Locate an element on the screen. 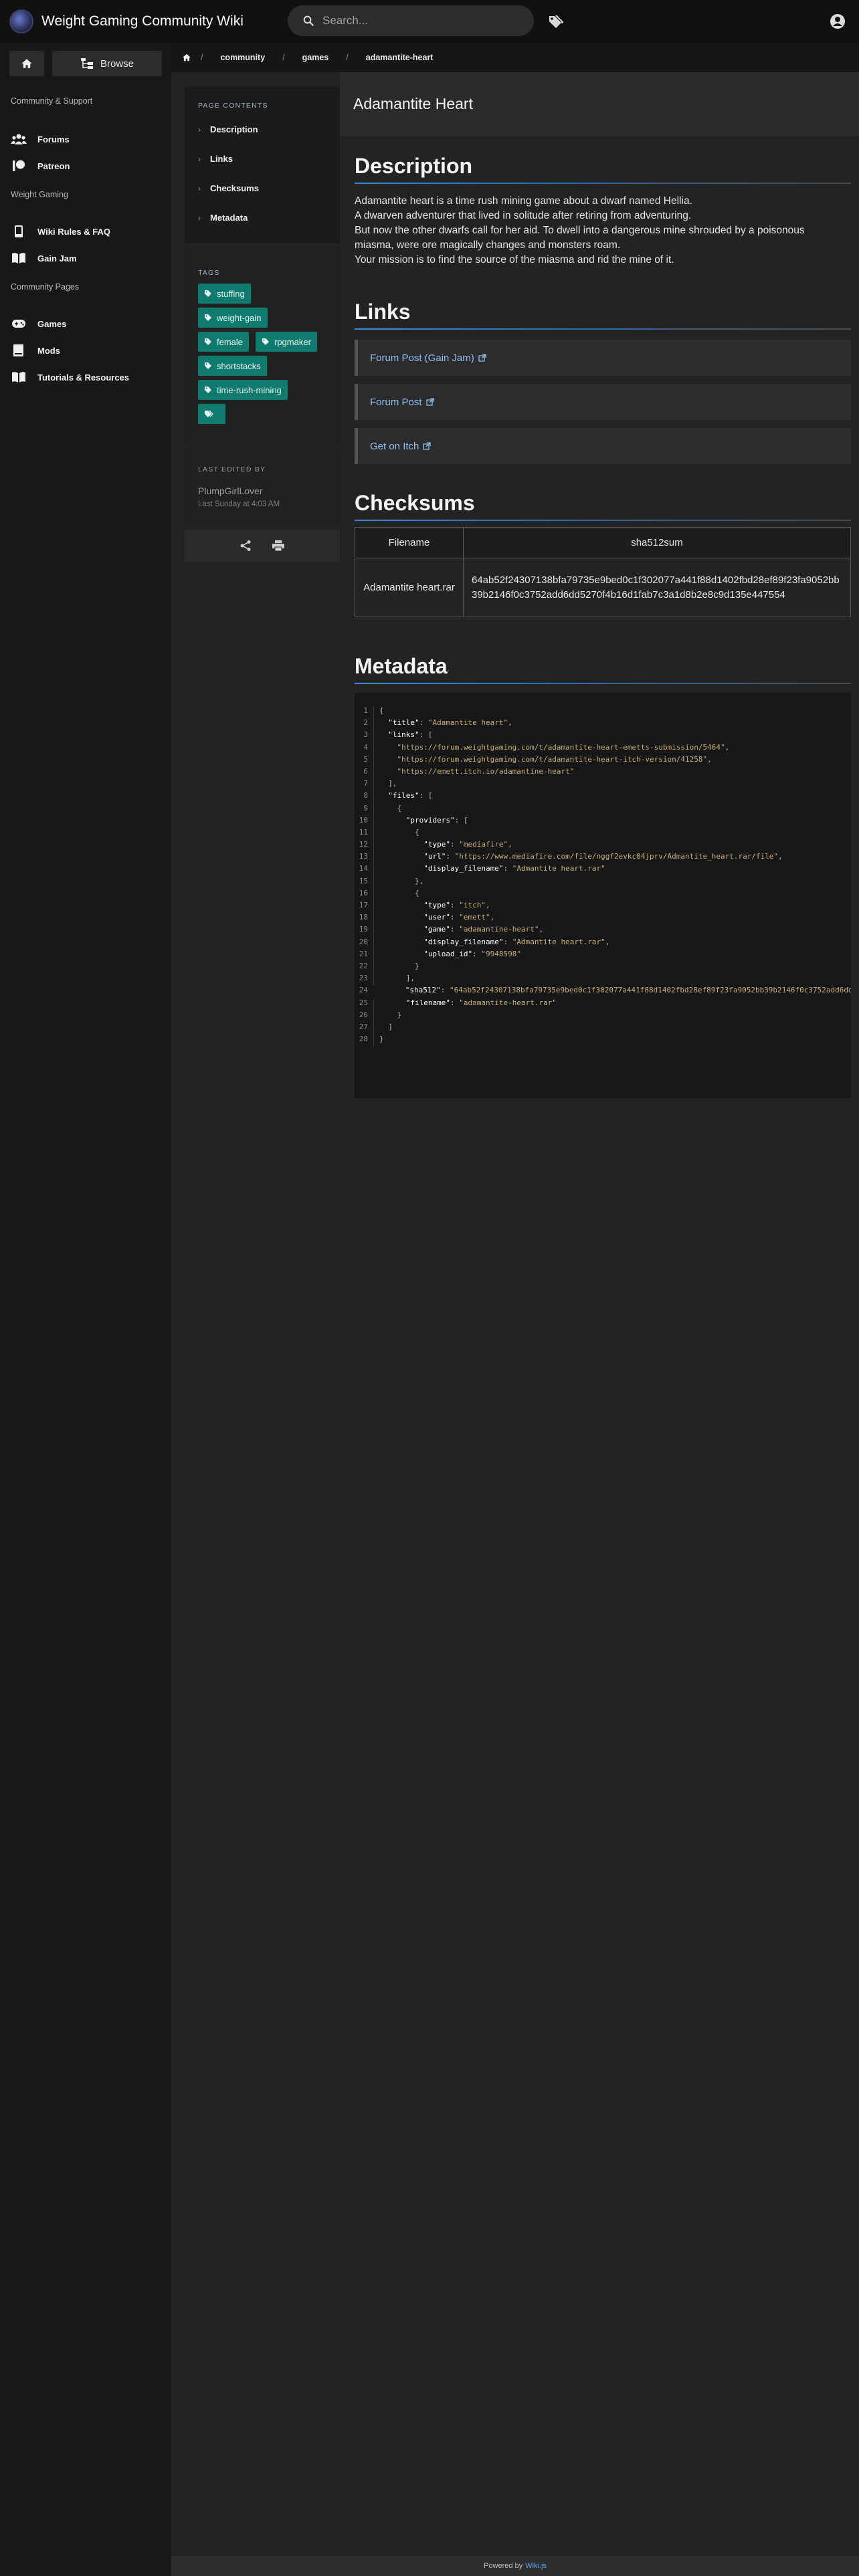  tag-female: female is located at coordinates (224, 342).